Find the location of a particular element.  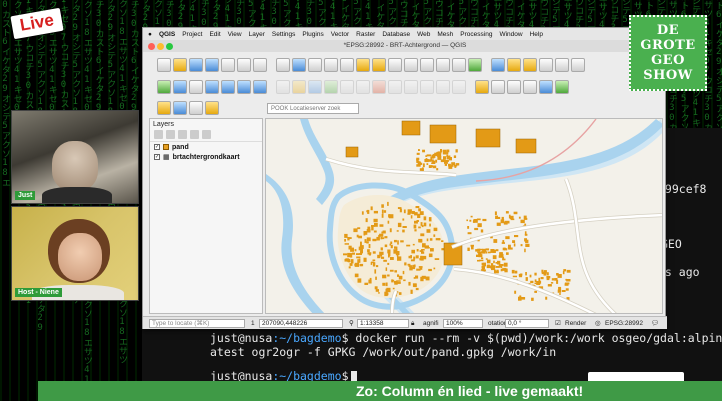

menu-raster: Raster is located at coordinates (365, 34).